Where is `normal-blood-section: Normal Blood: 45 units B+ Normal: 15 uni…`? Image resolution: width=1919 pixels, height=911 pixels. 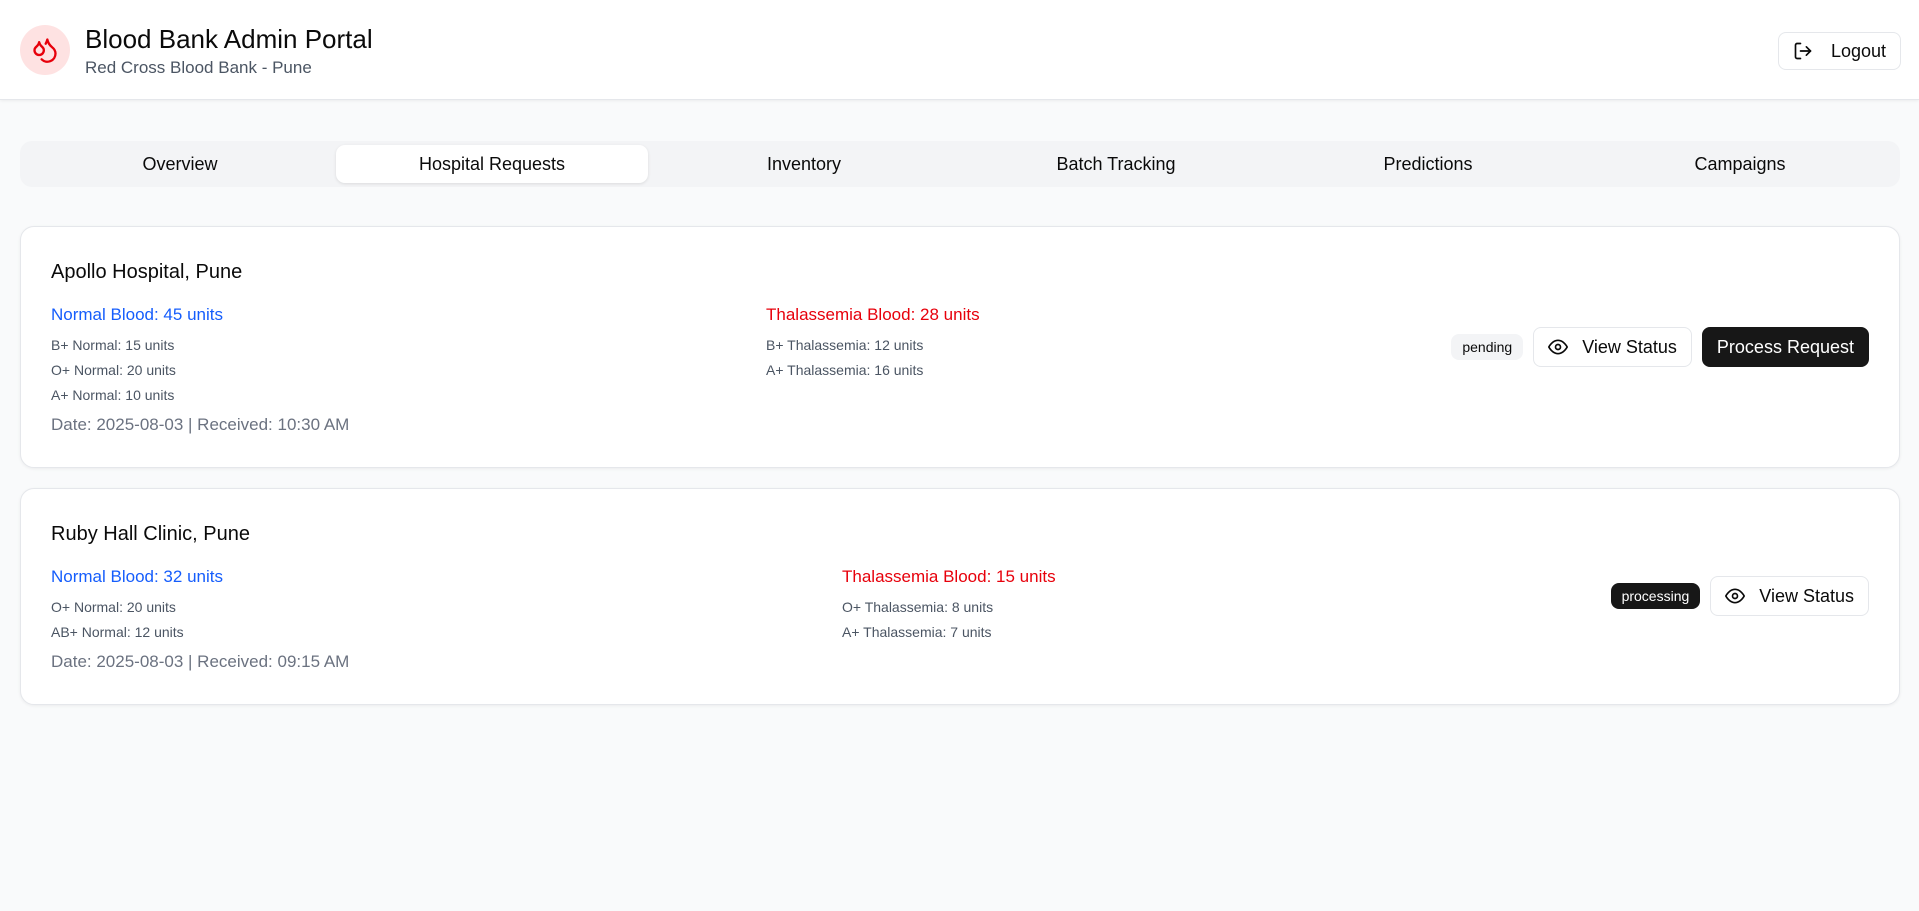 normal-blood-section: Normal Blood: 45 units B+ Normal: 15 uni… is located at coordinates (137, 356).